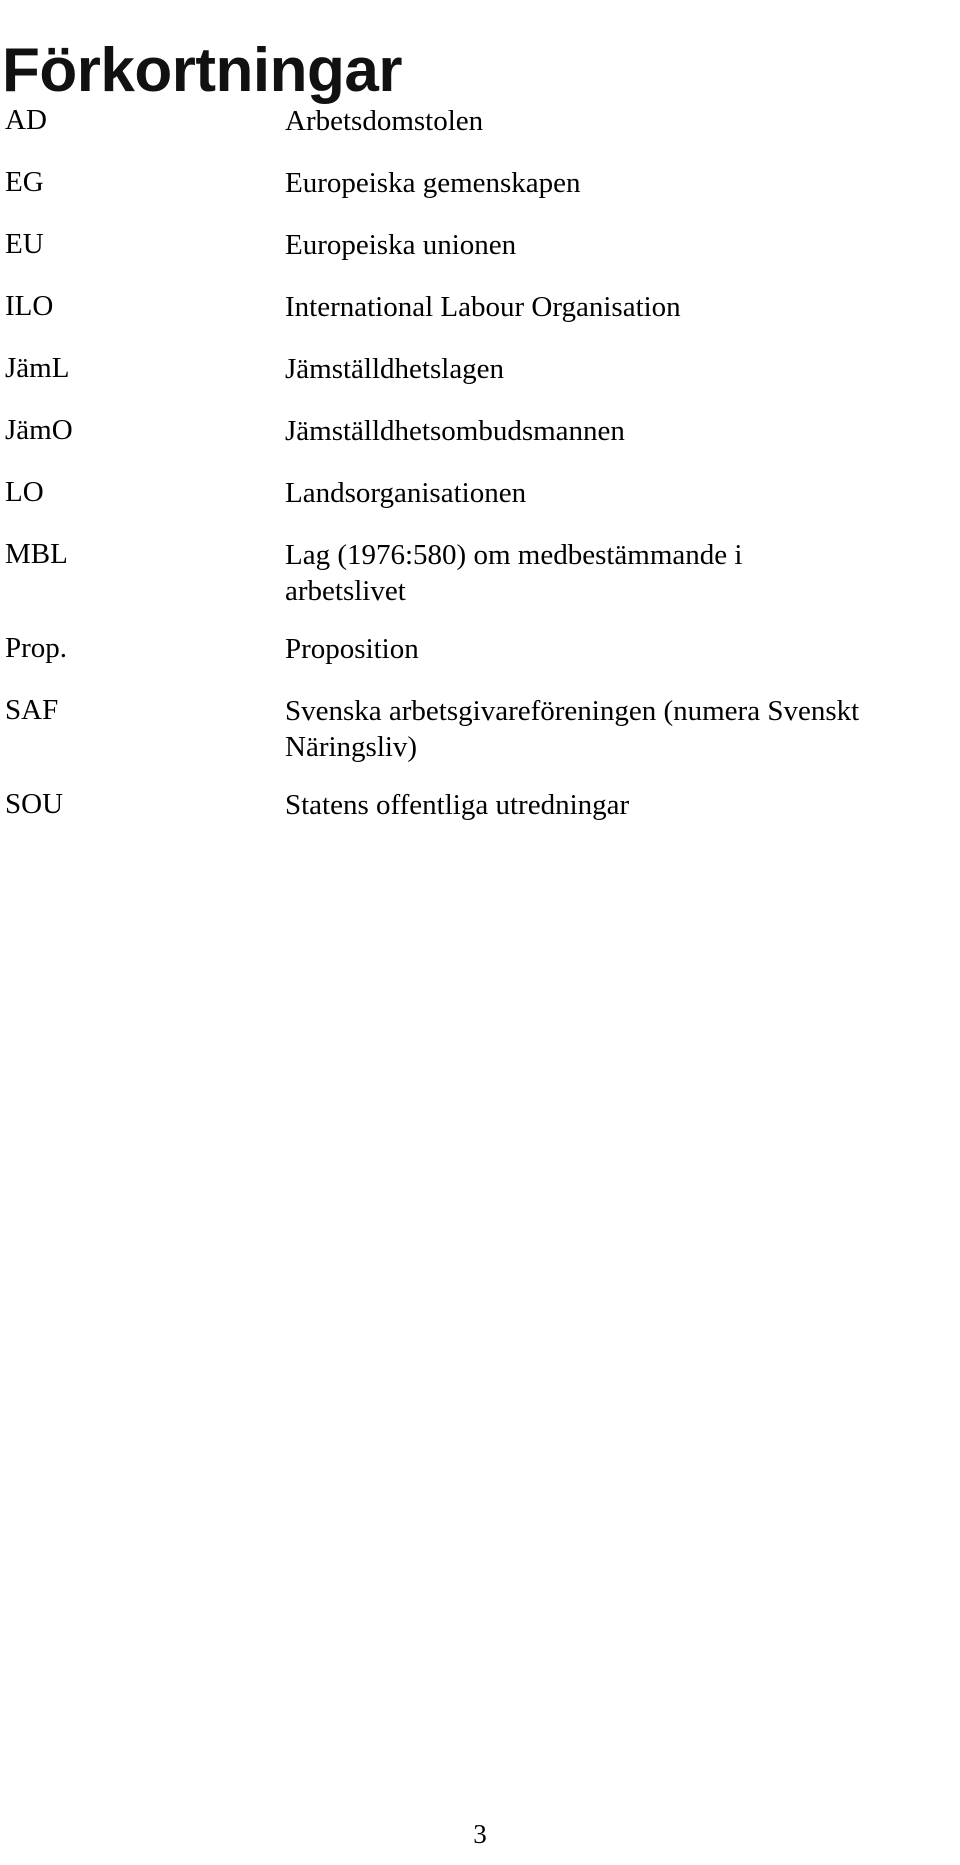 This screenshot has height=1865, width=960. Describe the element at coordinates (483, 307) in the screenshot. I see `abbreviation-definition-line: International Labour Organisation` at that location.